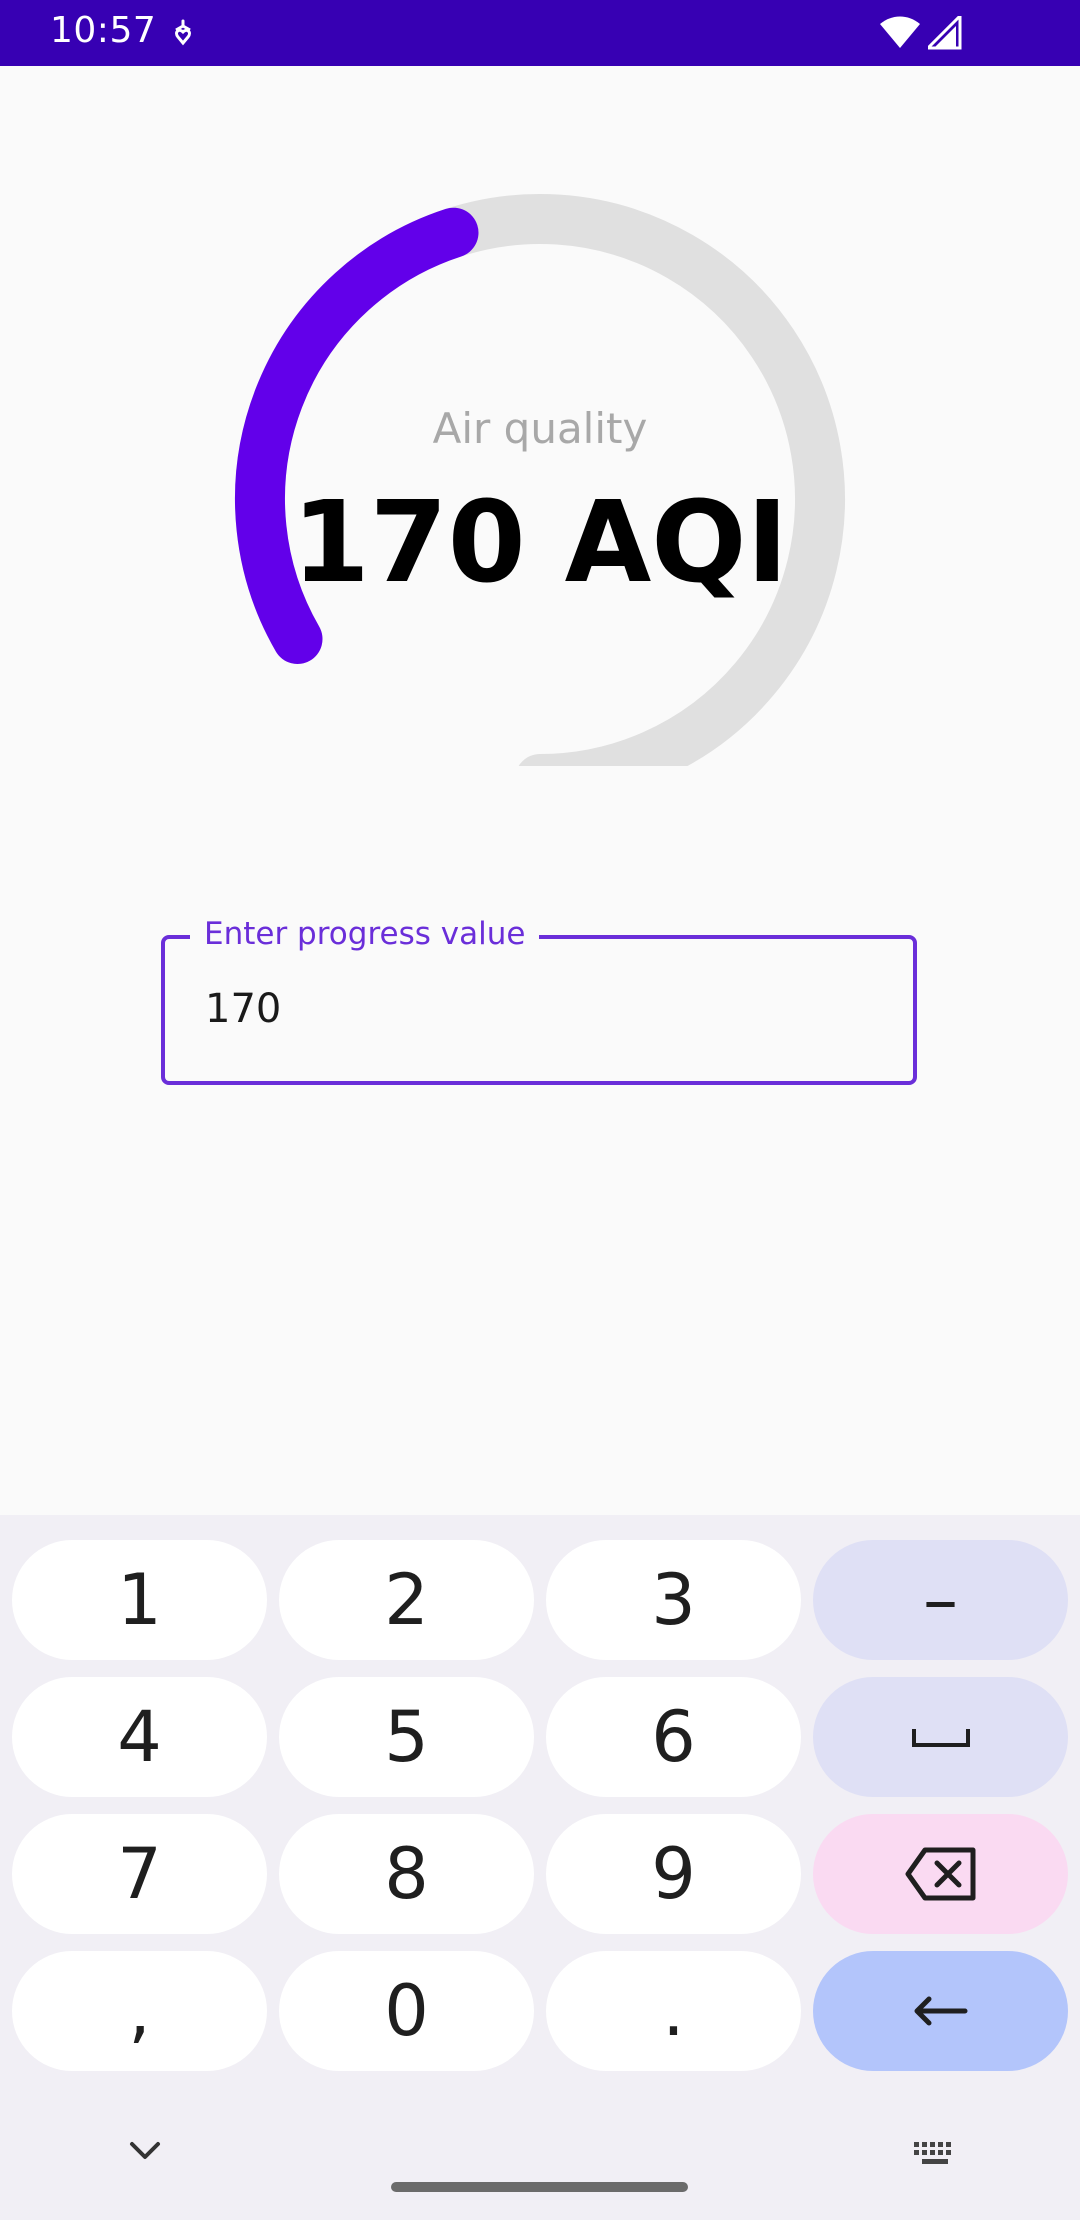  I want to click on key-minus: –, so click(940, 1600).